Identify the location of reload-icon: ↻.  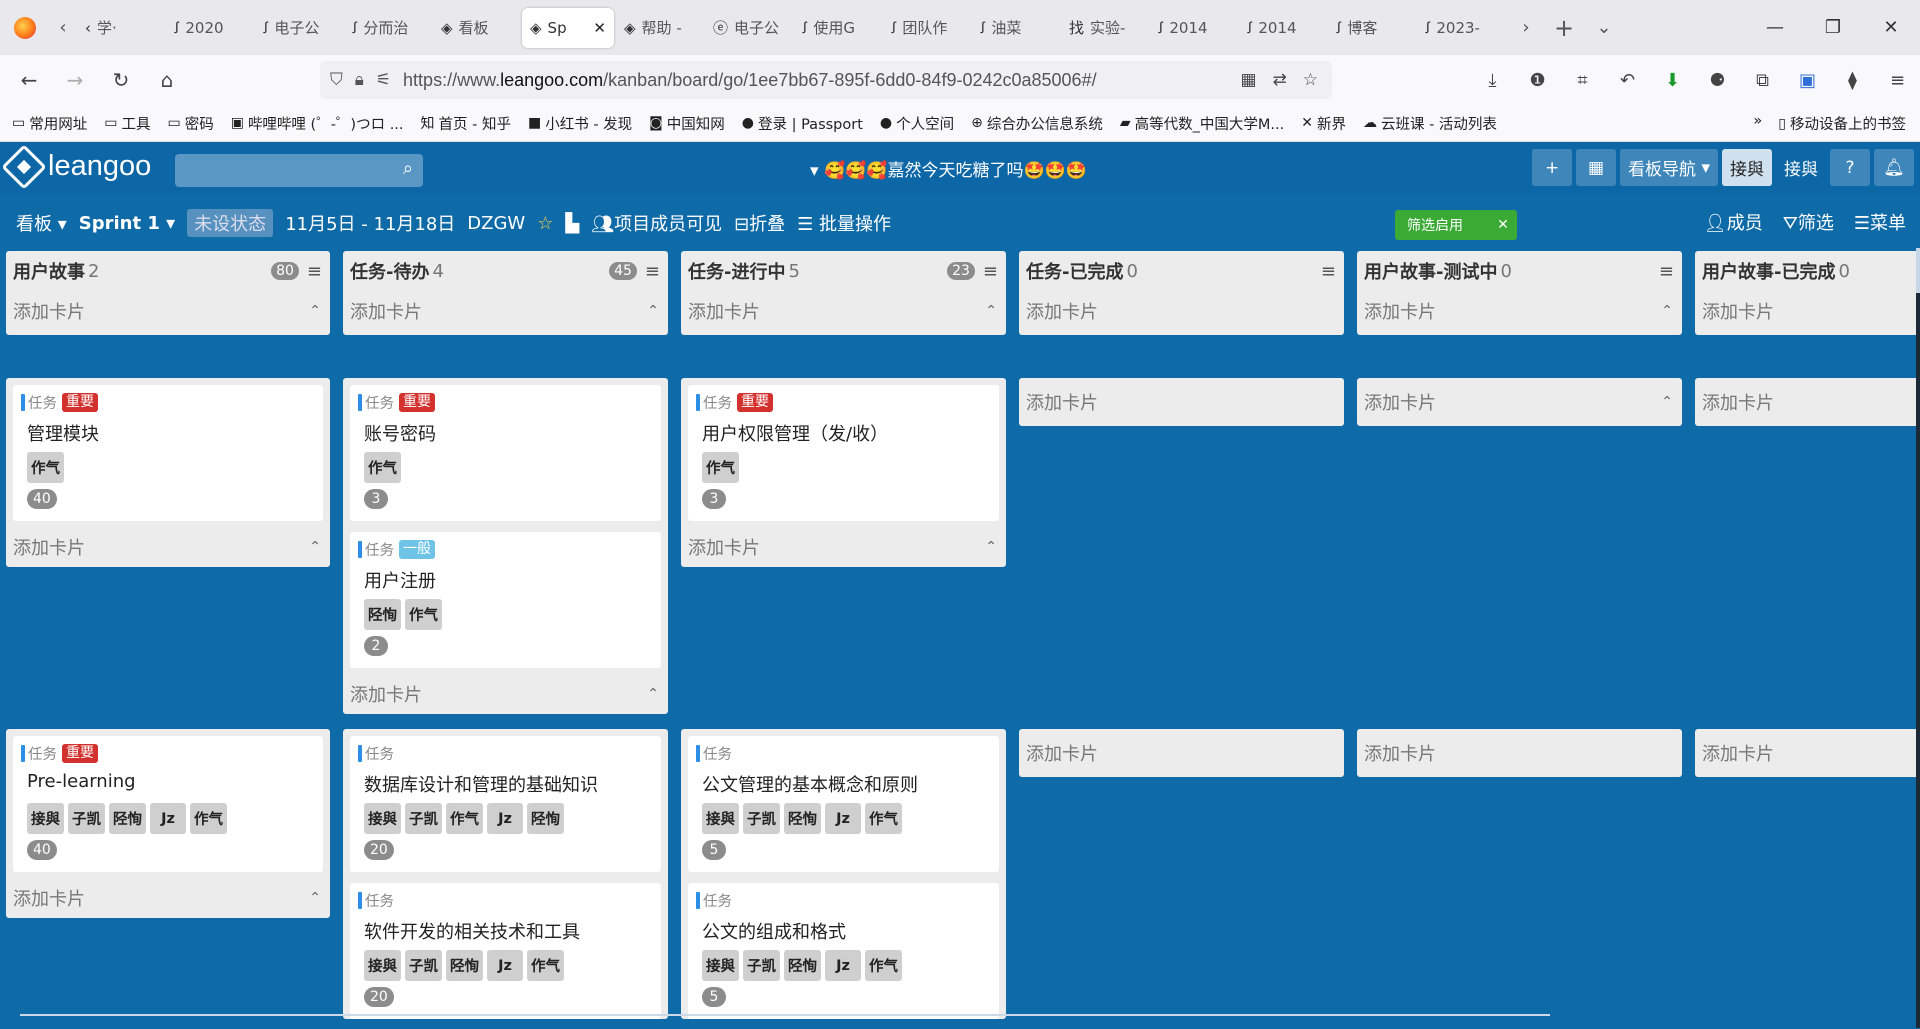
(121, 80).